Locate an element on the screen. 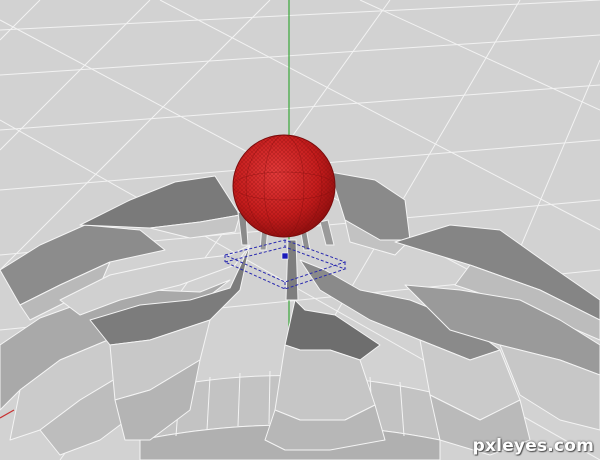 Image resolution: width=600 pixels, height=460 pixels. sphere-object is located at coordinates (284, 186).